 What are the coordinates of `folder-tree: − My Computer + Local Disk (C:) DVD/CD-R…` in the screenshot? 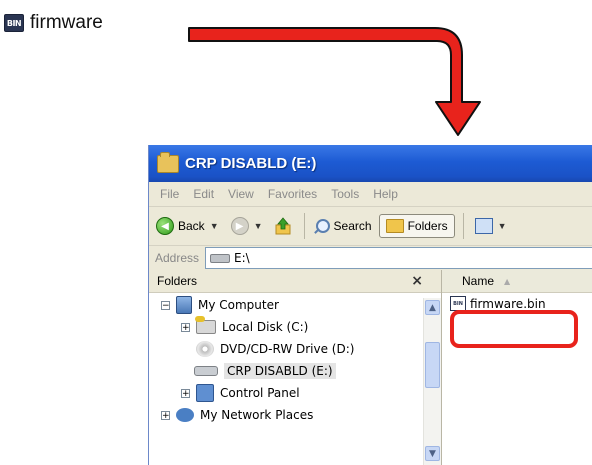 It's located at (286, 360).